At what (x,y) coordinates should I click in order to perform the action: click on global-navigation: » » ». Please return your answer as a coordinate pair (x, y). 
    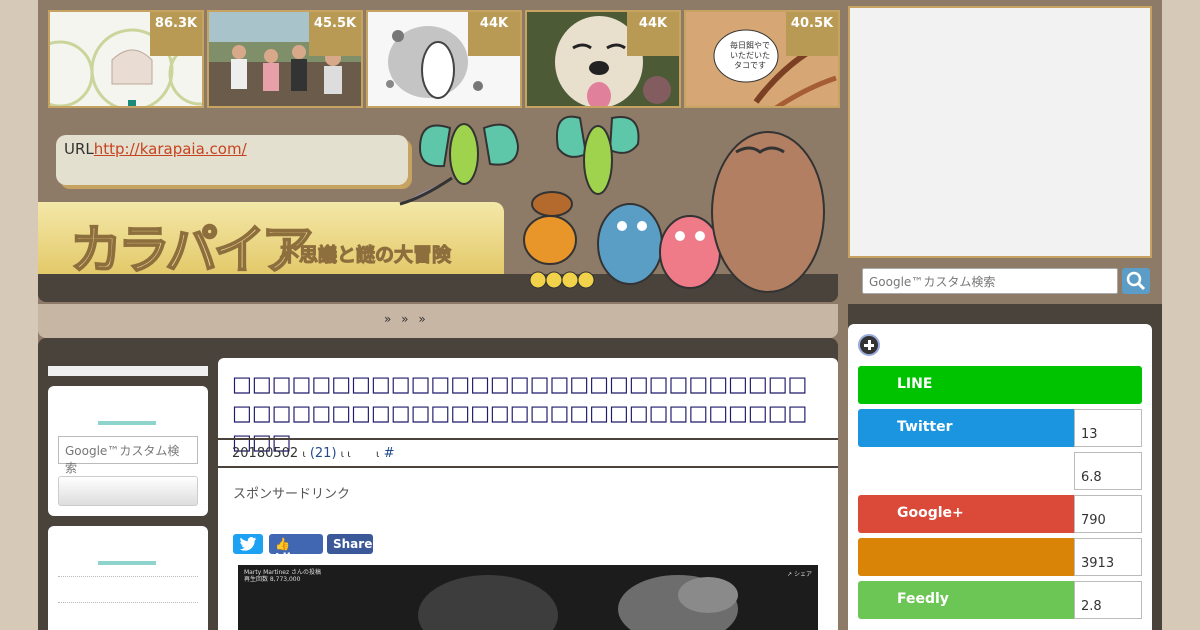
    Looking at the image, I should click on (438, 321).